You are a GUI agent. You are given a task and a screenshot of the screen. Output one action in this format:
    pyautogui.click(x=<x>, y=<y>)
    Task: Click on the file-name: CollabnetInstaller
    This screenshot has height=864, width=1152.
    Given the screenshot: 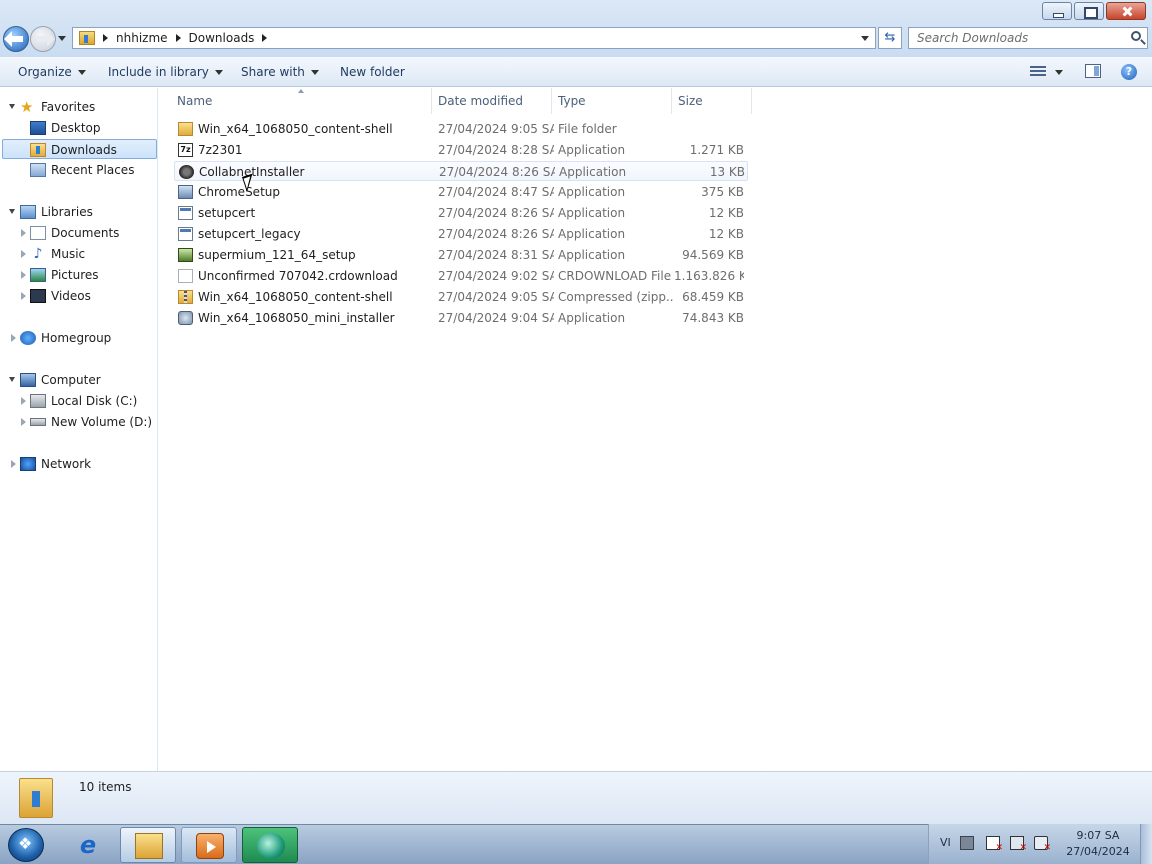 What is the action you would take?
    pyautogui.click(x=252, y=172)
    